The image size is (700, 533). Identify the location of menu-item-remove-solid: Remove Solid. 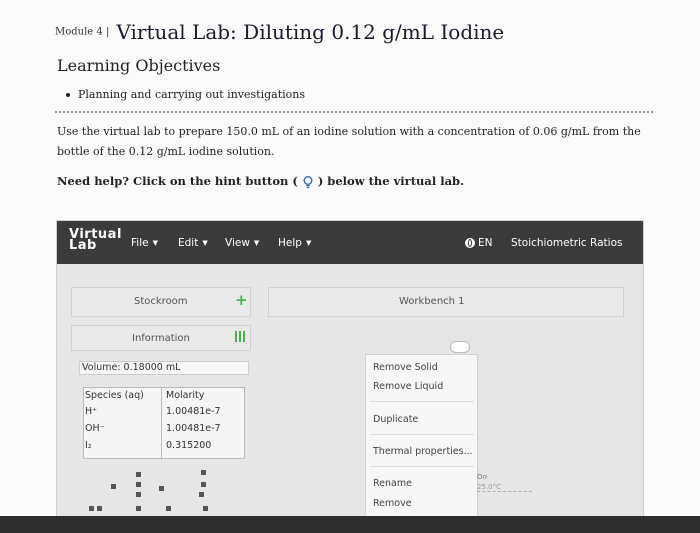
(405, 367).